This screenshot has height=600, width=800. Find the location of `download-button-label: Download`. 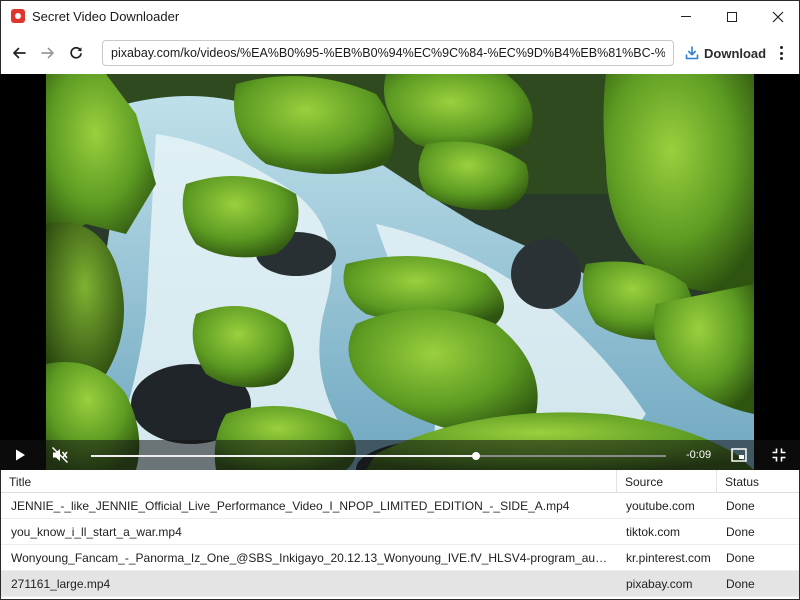

download-button-label: Download is located at coordinates (735, 53).